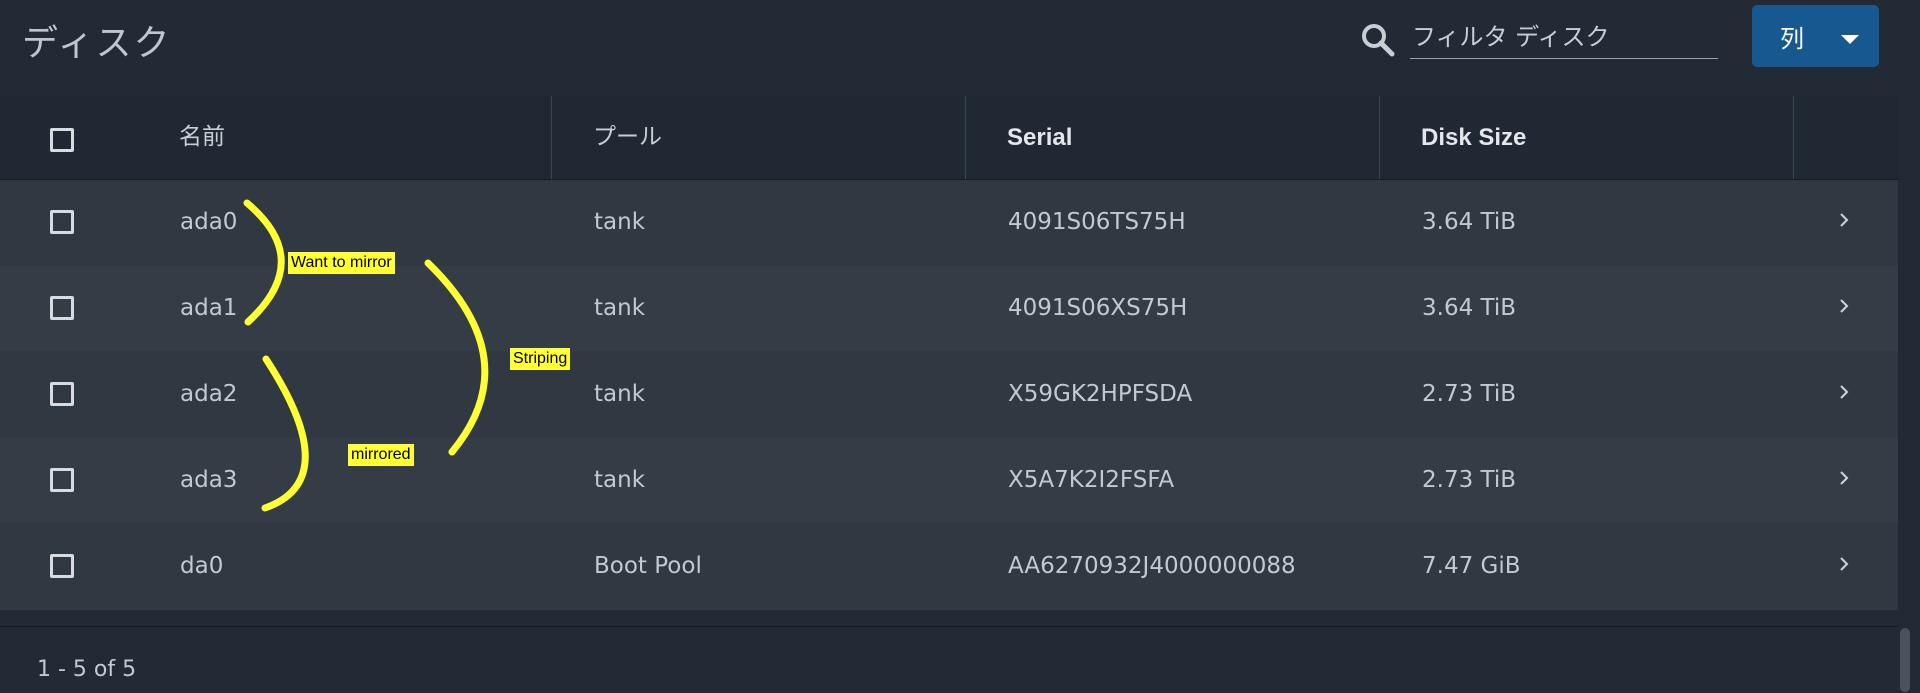 This screenshot has height=693, width=1920. Describe the element at coordinates (456, 357) in the screenshot. I see `striping-bracket` at that location.